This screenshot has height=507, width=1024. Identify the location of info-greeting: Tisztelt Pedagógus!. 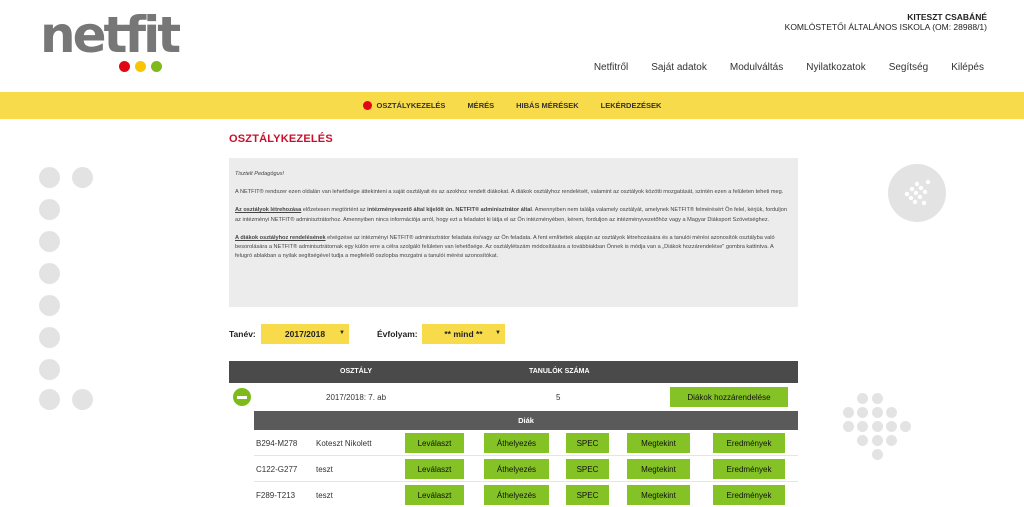
(260, 174).